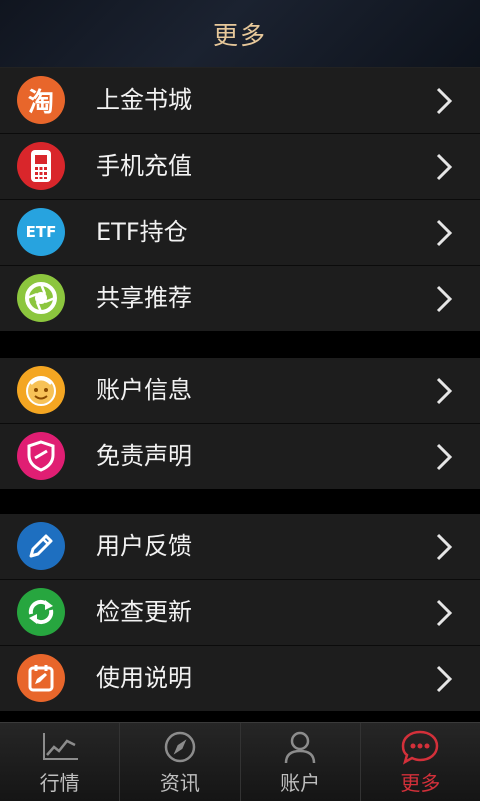 Image resolution: width=480 pixels, height=801 pixels. I want to click on tab-more: 更多, so click(420, 762).